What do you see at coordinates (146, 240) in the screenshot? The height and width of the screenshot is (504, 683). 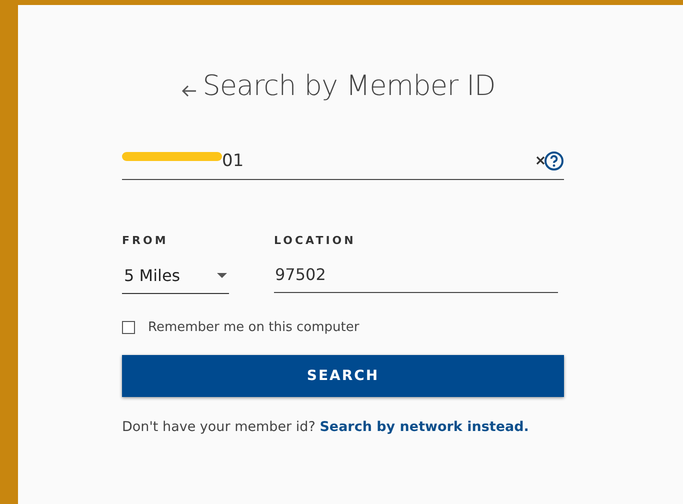 I see `from-label: FROM` at bounding box center [146, 240].